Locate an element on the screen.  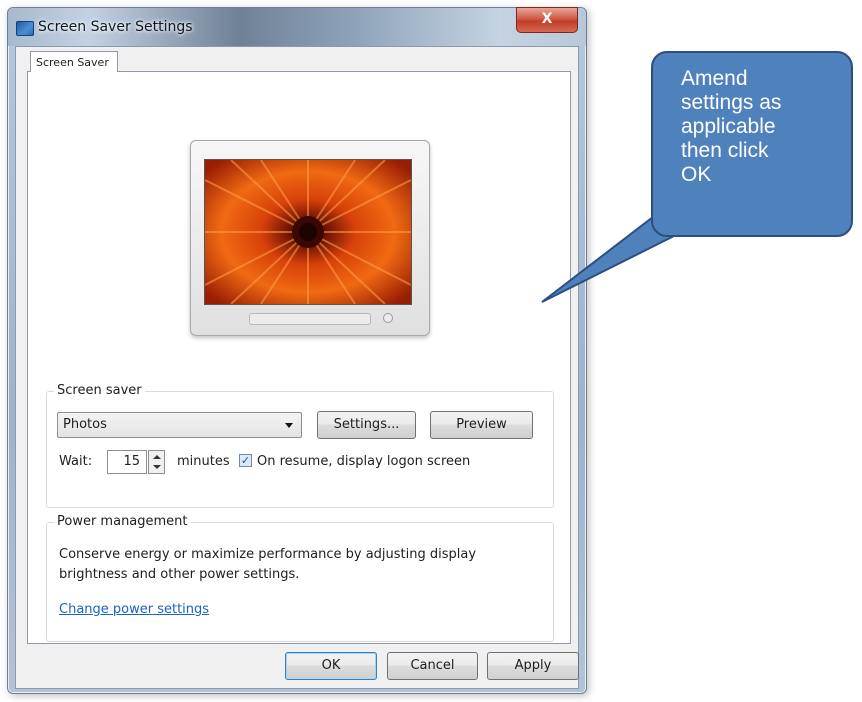
close-button: X is located at coordinates (547, 20).